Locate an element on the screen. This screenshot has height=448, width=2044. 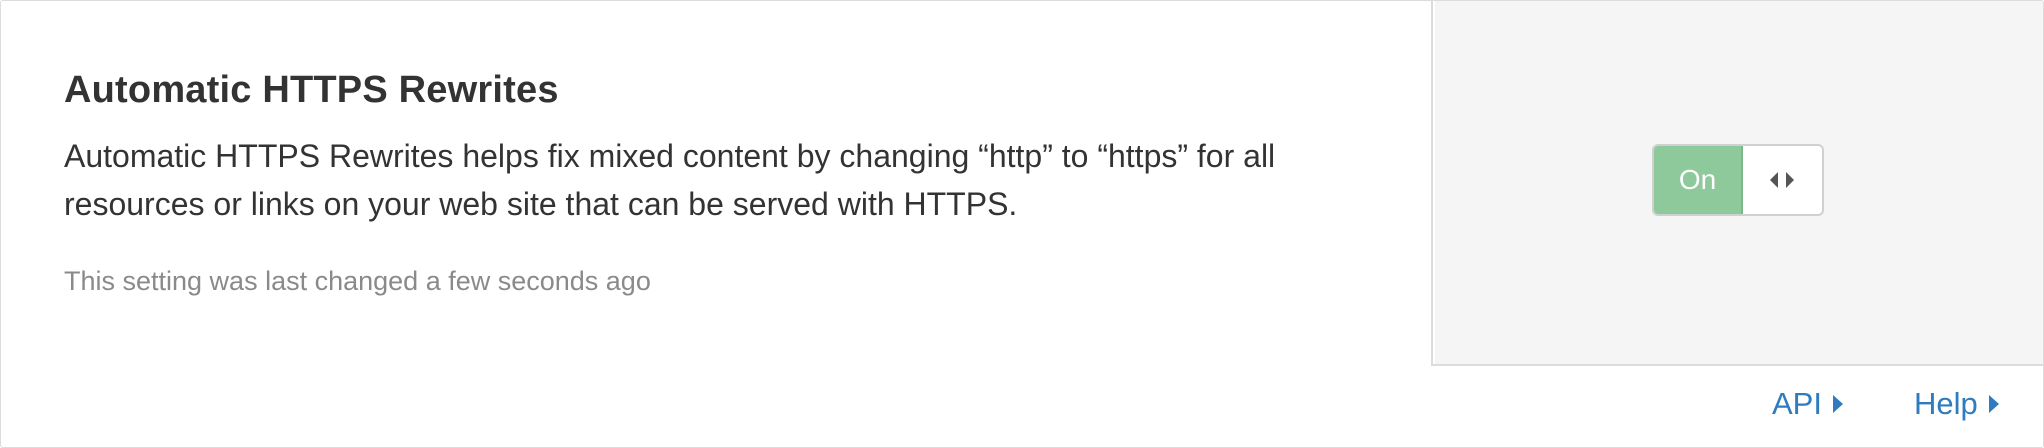
left-right-arrows-icon is located at coordinates (1782, 180).